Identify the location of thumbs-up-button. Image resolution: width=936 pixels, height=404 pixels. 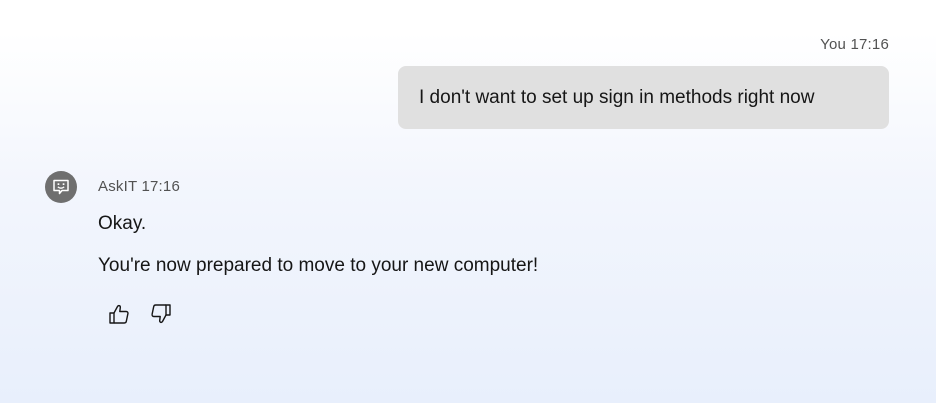
(119, 314).